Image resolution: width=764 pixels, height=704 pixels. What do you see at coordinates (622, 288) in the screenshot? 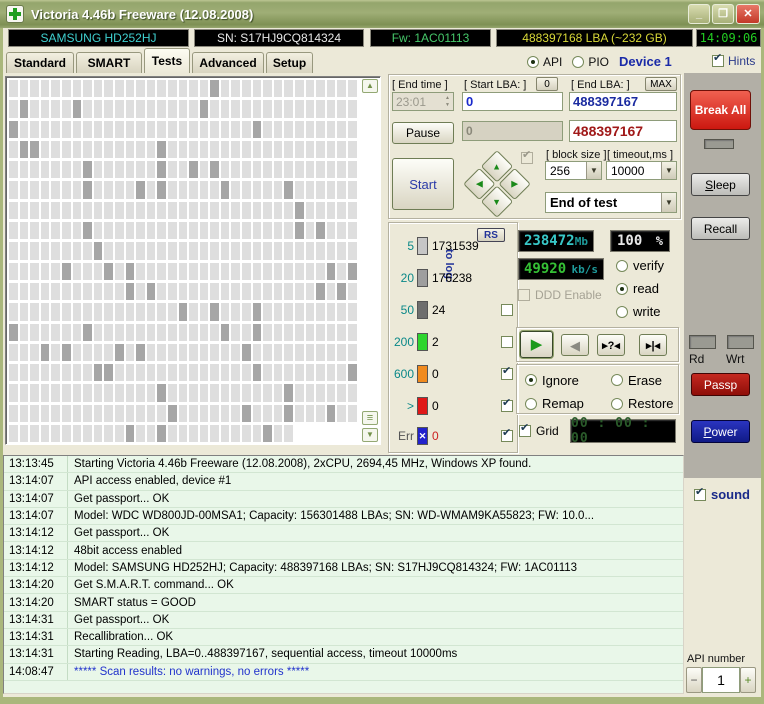
I see `read-radio` at bounding box center [622, 288].